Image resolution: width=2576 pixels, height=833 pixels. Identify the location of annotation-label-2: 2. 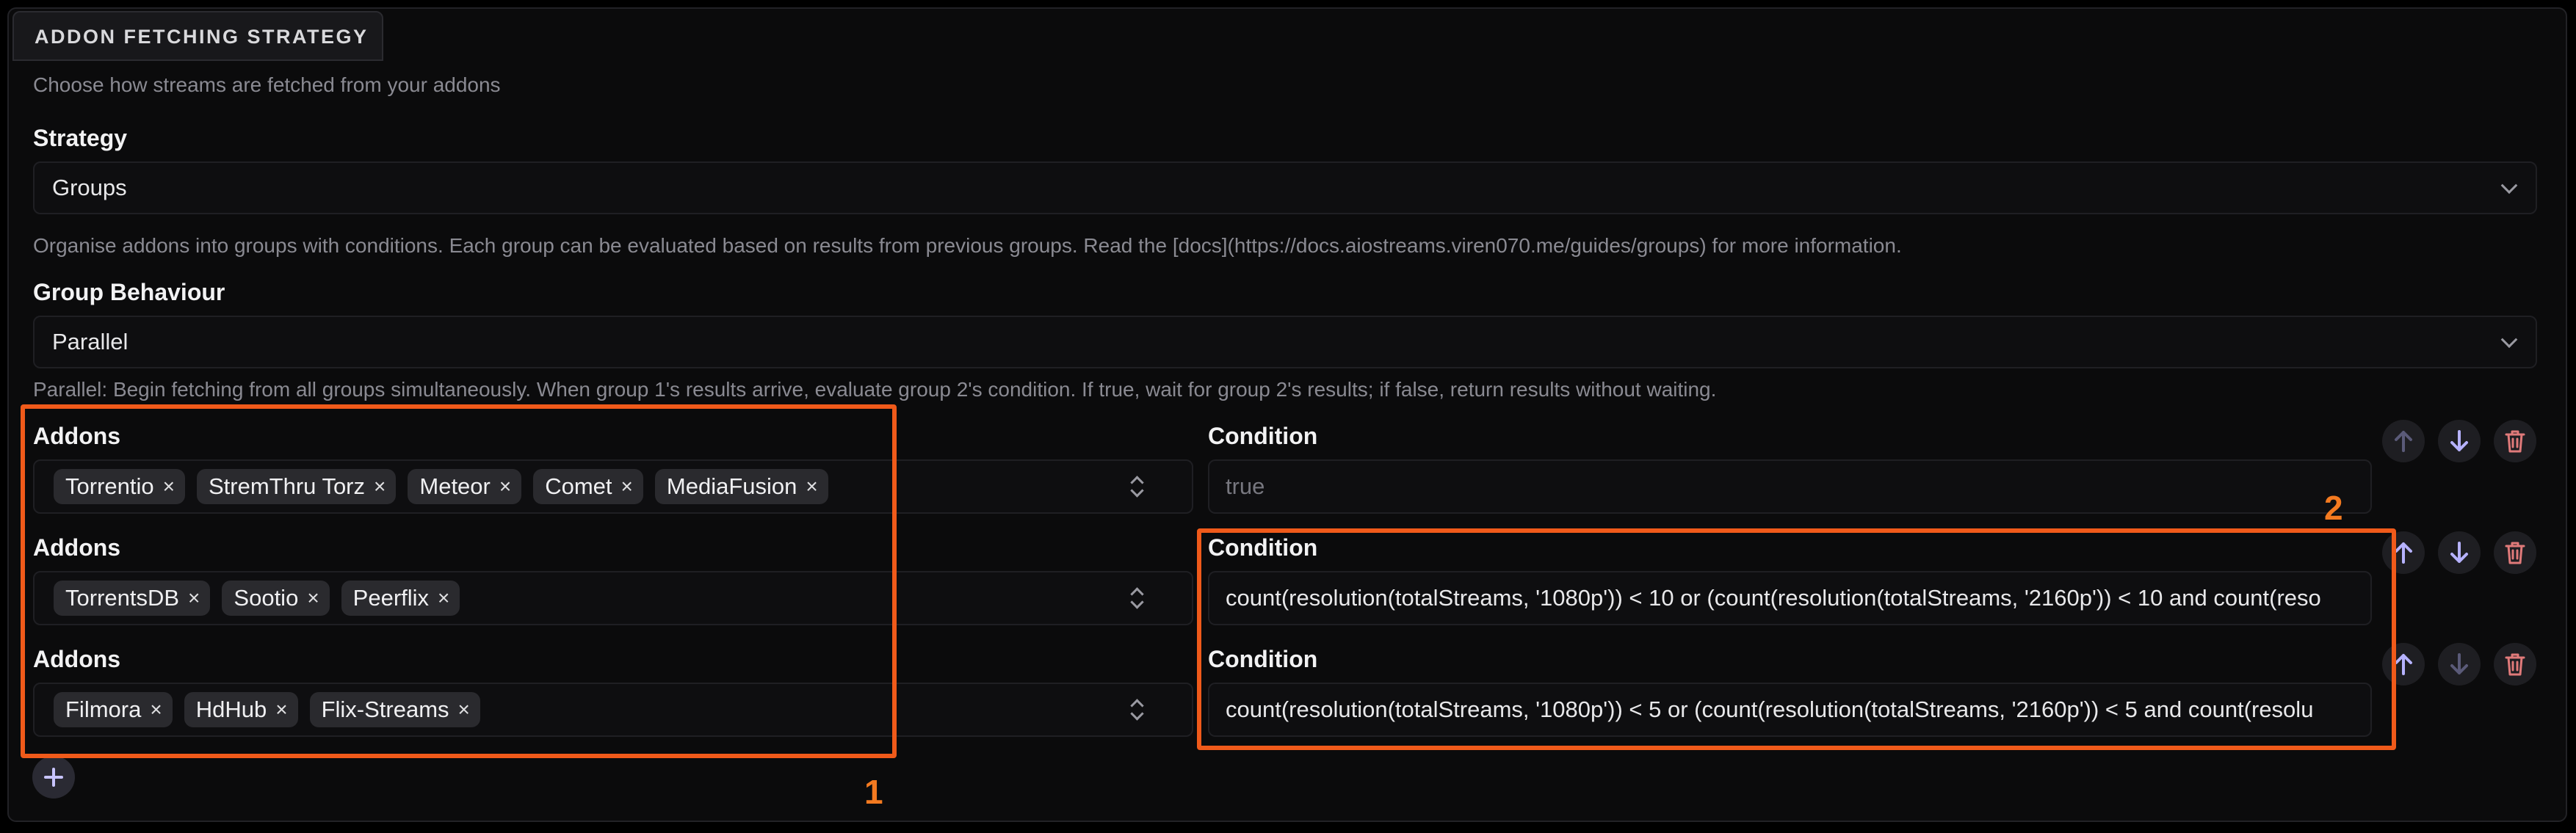
(2333, 508).